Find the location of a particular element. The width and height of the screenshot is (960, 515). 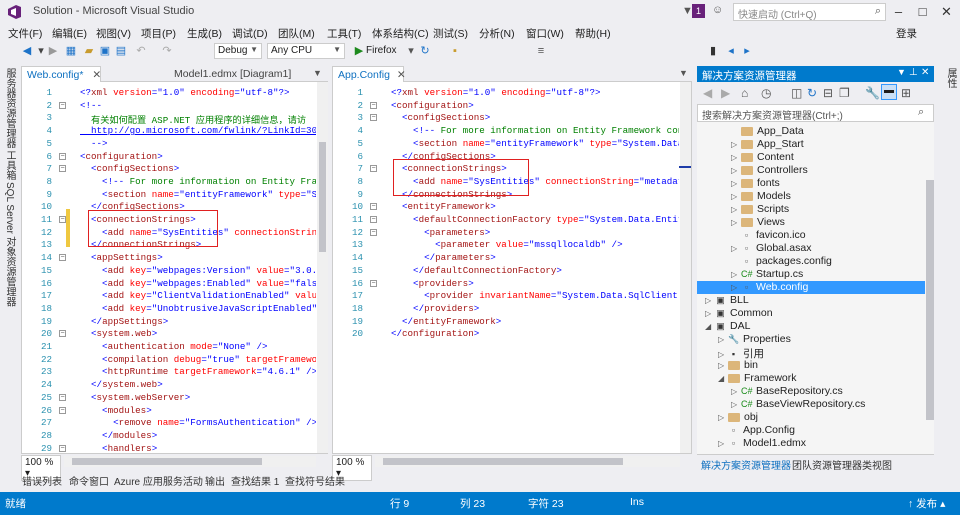

code-line: <modules> is located at coordinates (116, 410).